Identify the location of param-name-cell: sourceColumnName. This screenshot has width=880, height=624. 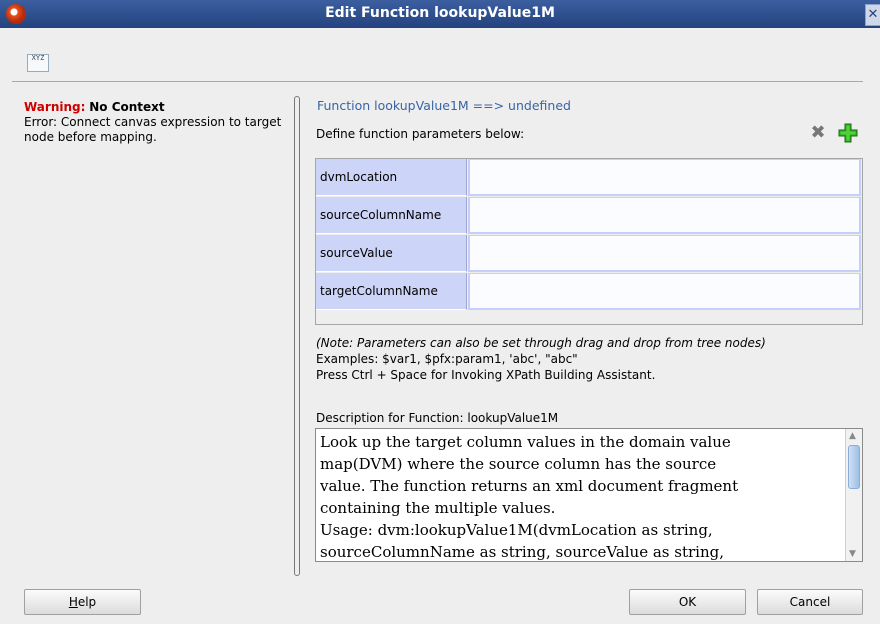
(391, 215).